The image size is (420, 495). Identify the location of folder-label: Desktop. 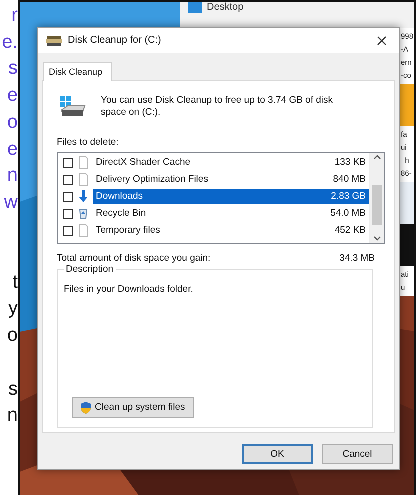
(225, 7).